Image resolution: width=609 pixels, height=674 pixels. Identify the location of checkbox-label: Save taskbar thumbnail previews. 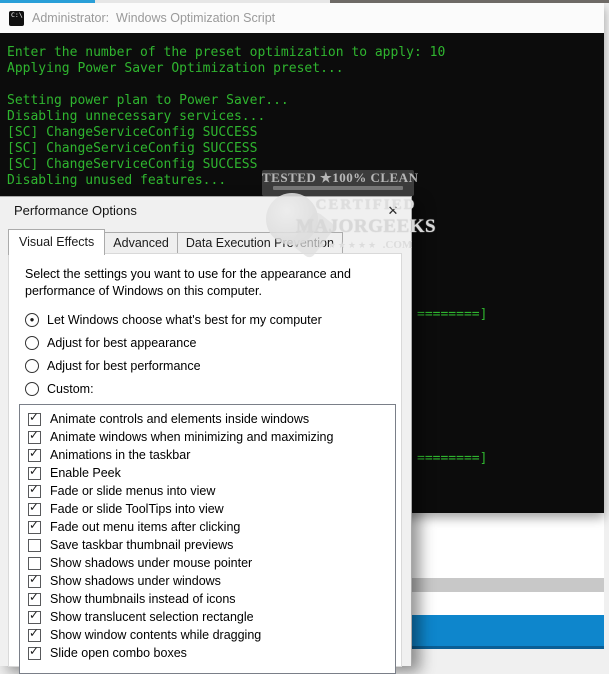
(142, 545).